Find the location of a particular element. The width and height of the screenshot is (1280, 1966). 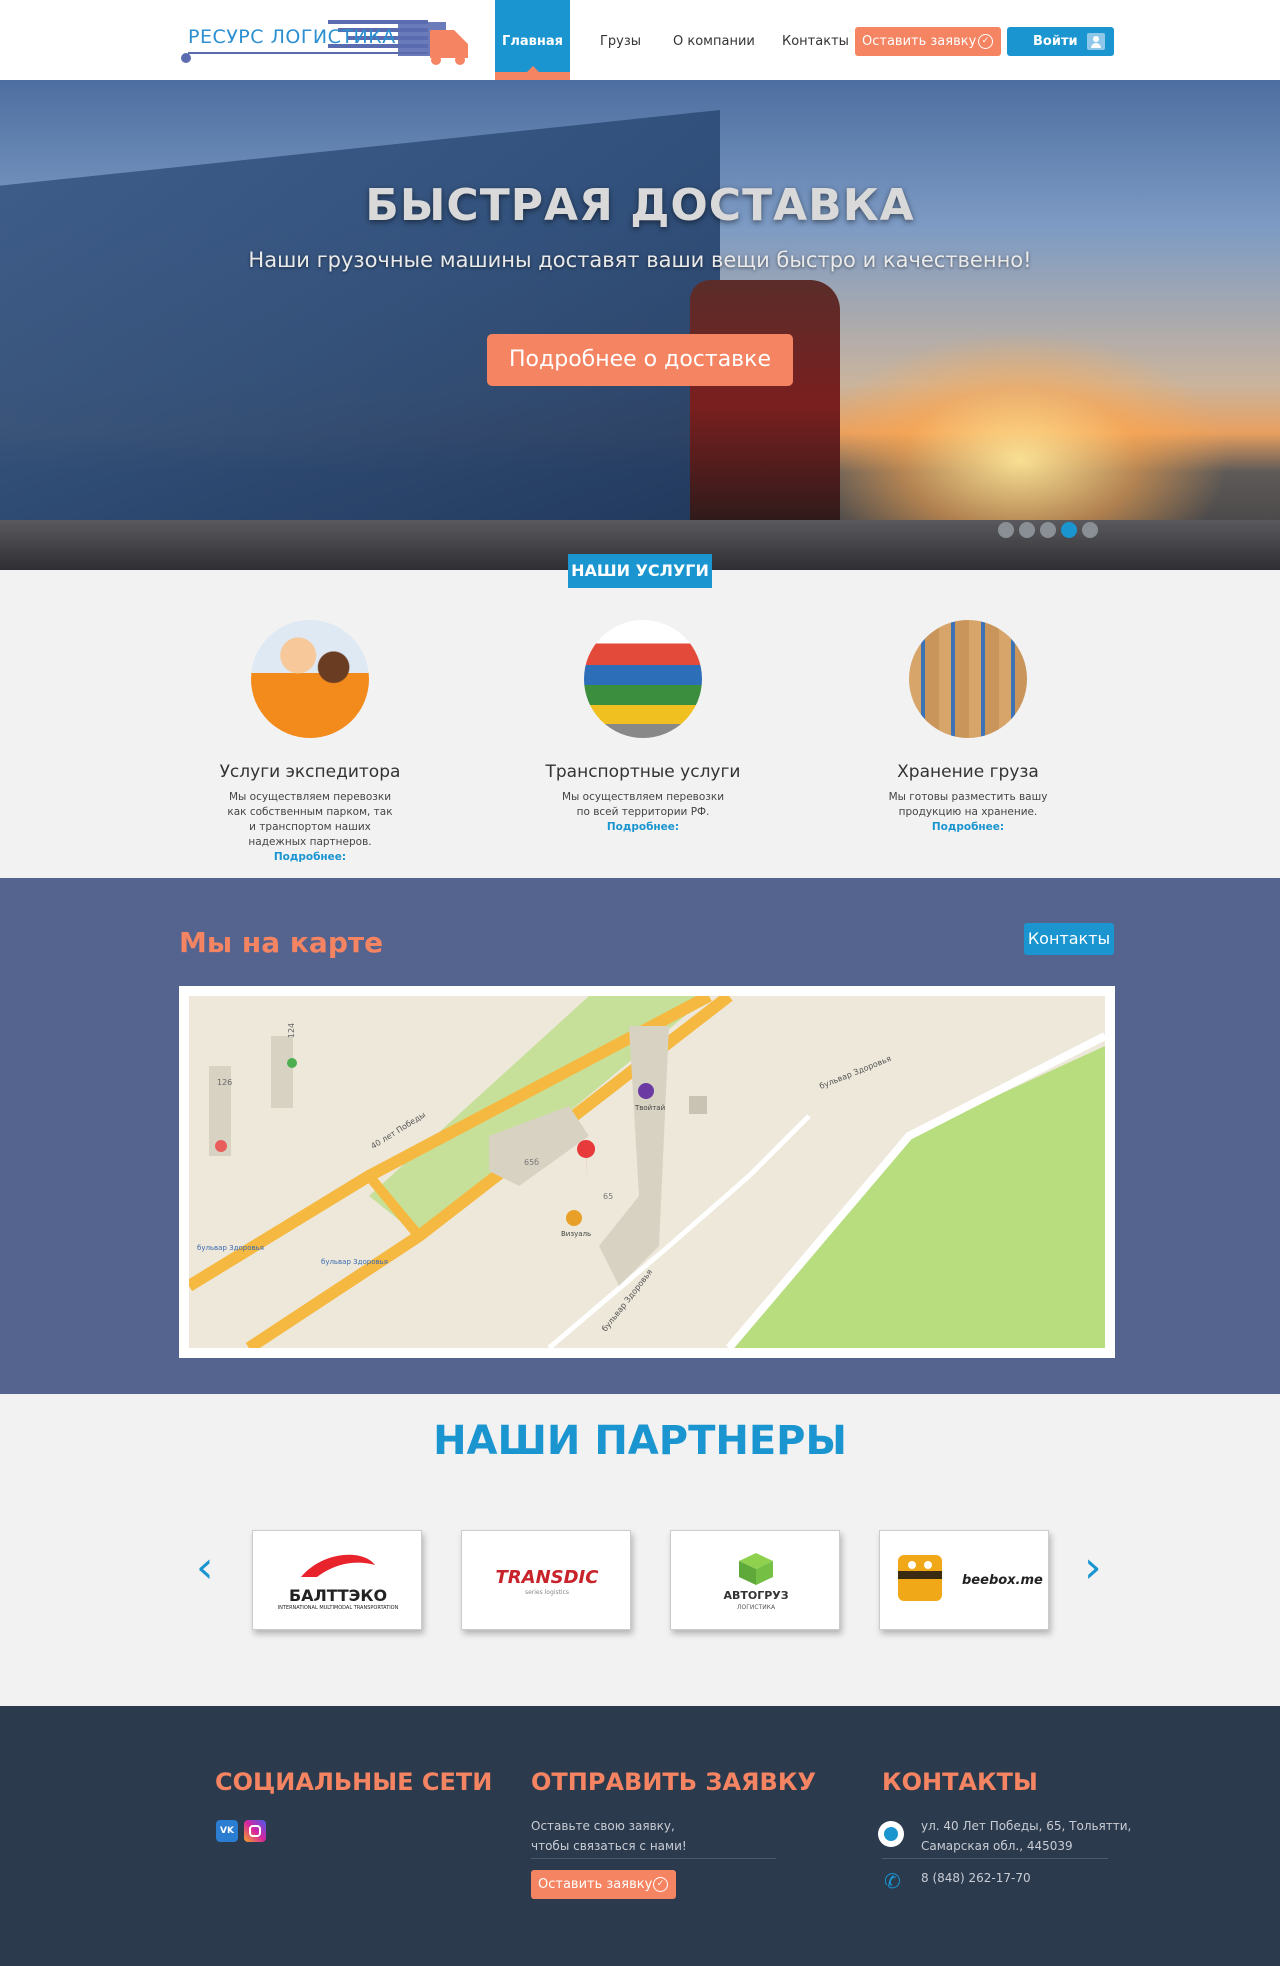

slider-dot-active is located at coordinates (1069, 530).